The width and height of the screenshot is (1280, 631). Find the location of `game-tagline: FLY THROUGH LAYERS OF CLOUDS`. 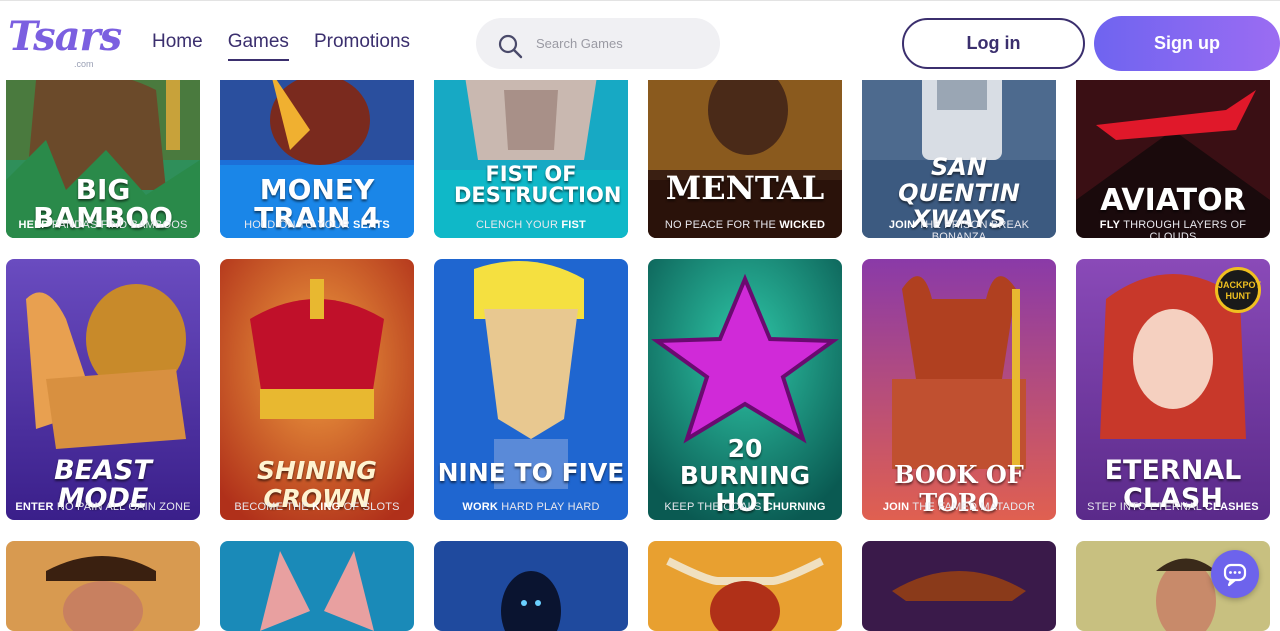

game-tagline: FLY THROUGH LAYERS OF CLOUDS is located at coordinates (1173, 228).